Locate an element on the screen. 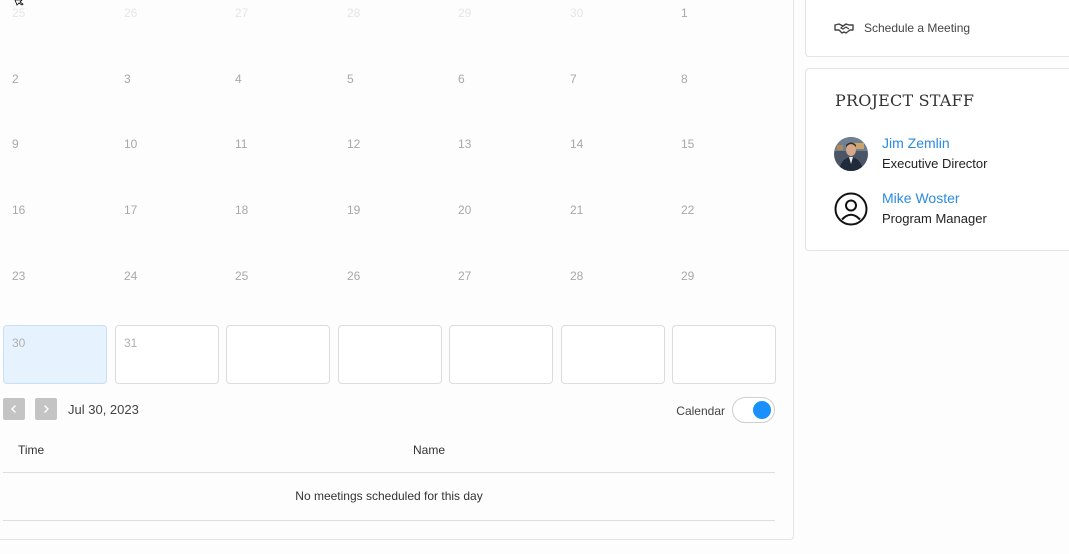 This screenshot has width=1069, height=554. toggle-knob is located at coordinates (762, 410).